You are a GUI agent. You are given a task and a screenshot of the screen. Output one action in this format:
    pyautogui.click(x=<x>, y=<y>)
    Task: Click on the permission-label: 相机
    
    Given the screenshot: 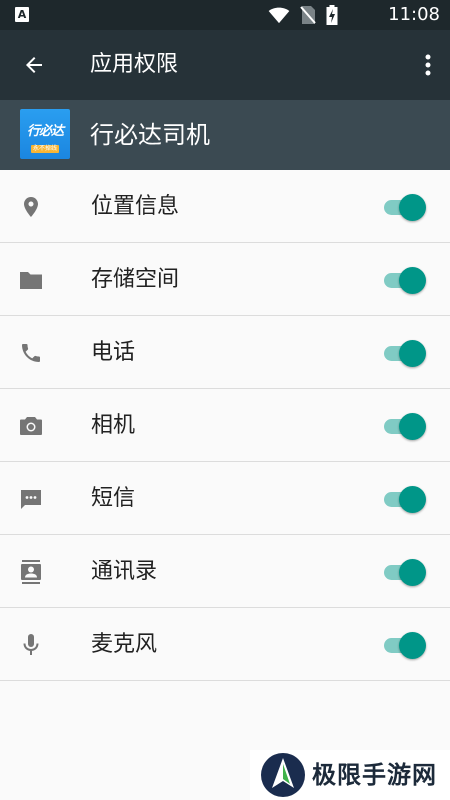 What is the action you would take?
    pyautogui.click(x=113, y=425)
    